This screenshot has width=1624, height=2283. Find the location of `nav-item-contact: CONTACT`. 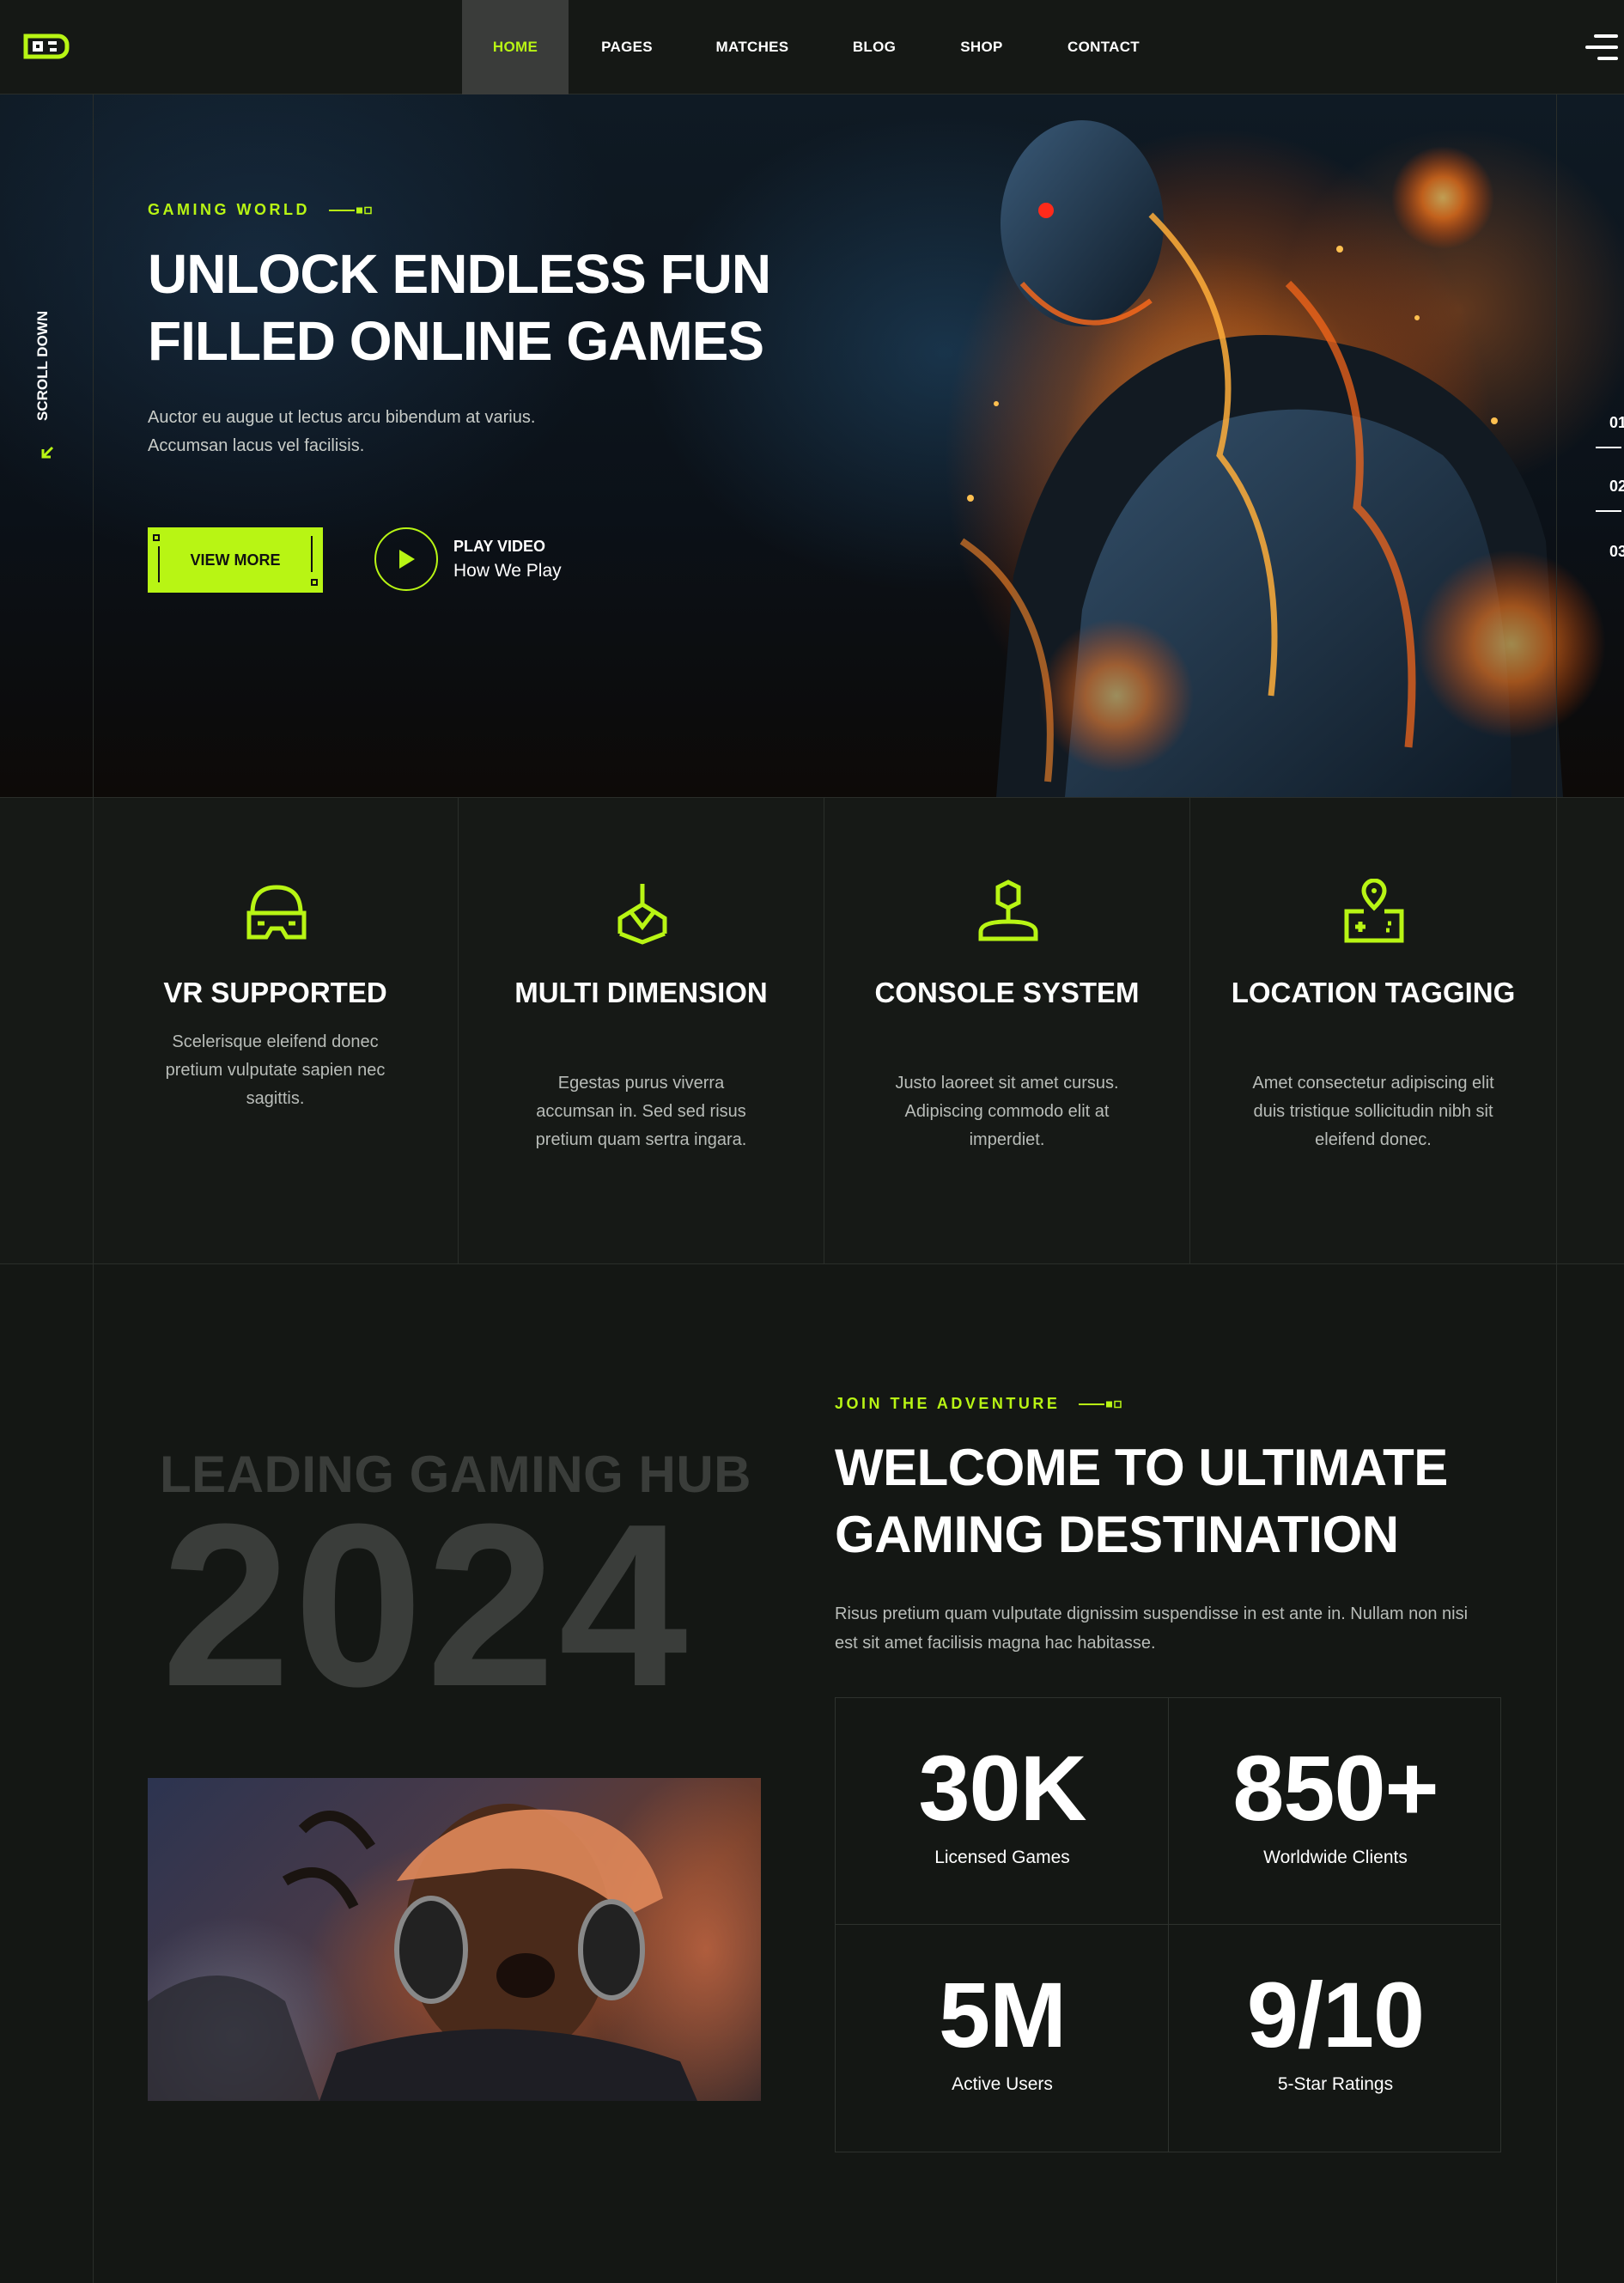

nav-item-contact: CONTACT is located at coordinates (1103, 47).